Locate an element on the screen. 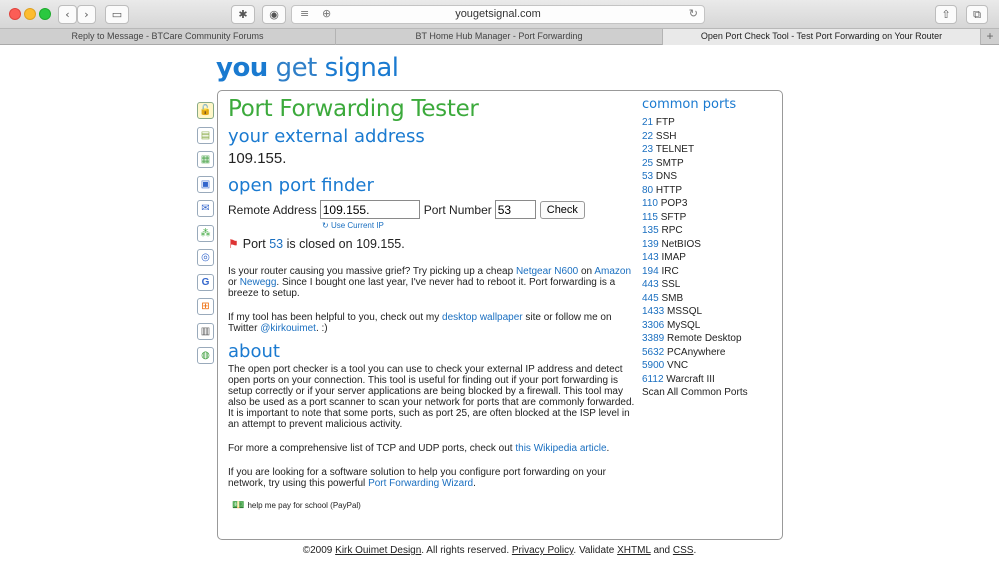 This screenshot has height=566, width=999. url-text: yougetsignal.com is located at coordinates (498, 14).